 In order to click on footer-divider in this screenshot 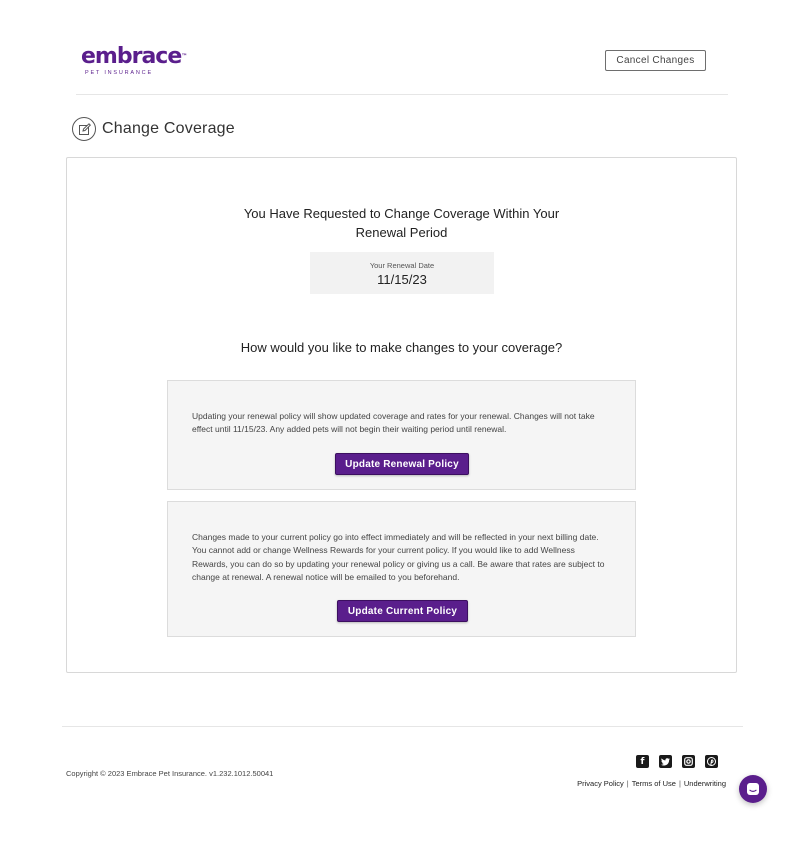, I will do `click(402, 726)`.